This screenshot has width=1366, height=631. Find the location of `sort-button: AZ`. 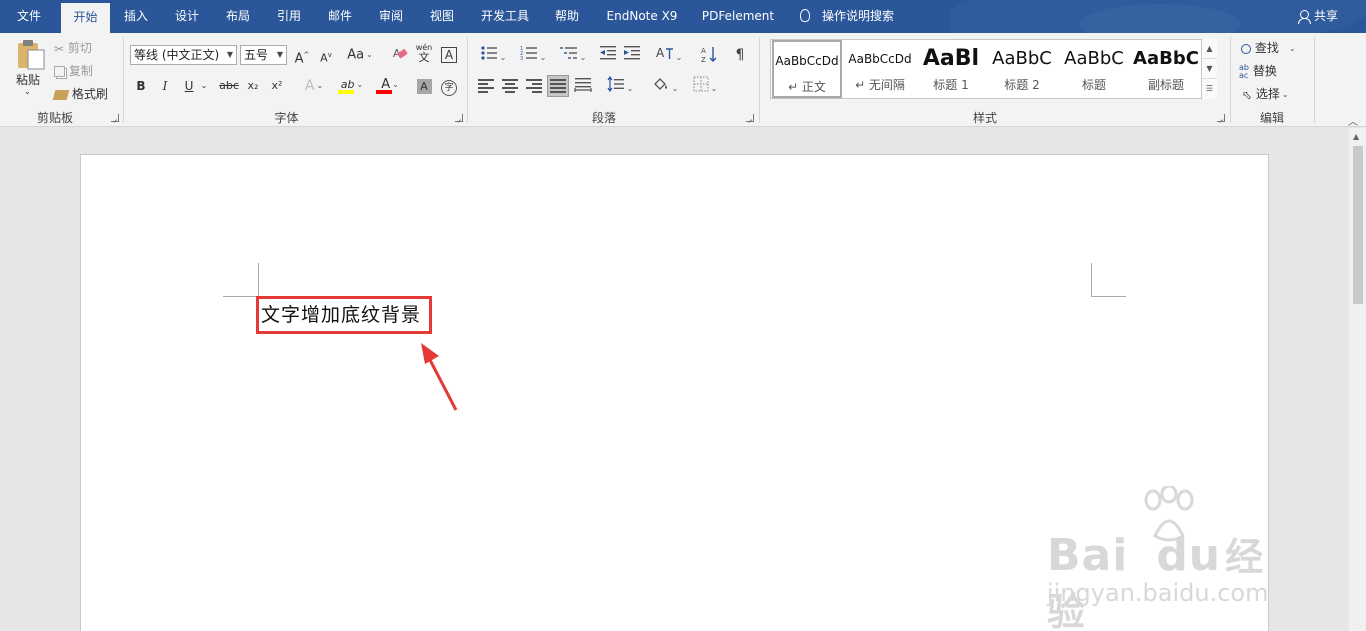

sort-button: AZ is located at coordinates (710, 55).